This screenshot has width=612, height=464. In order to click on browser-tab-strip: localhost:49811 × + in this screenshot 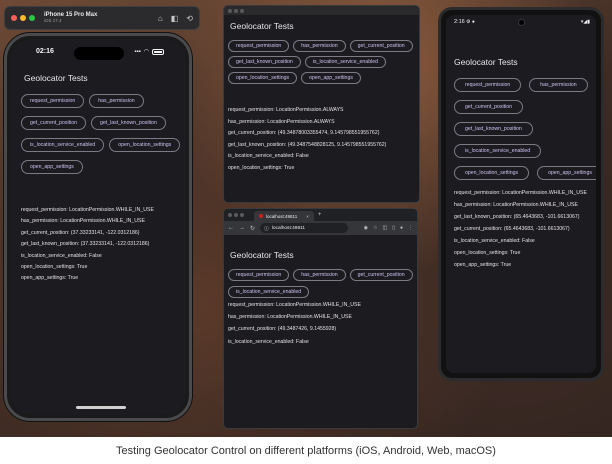, I will do `click(320, 215)`.